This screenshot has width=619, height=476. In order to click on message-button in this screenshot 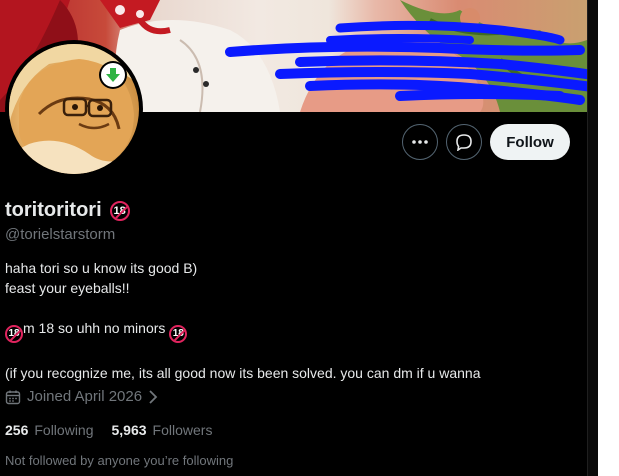, I will do `click(464, 142)`.